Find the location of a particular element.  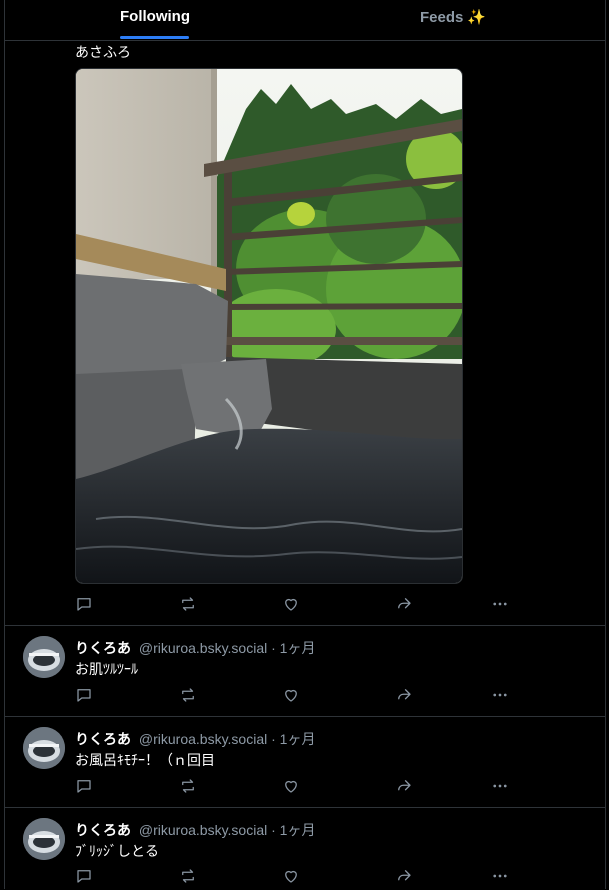

post-text: あさふろ is located at coordinates (103, 52).